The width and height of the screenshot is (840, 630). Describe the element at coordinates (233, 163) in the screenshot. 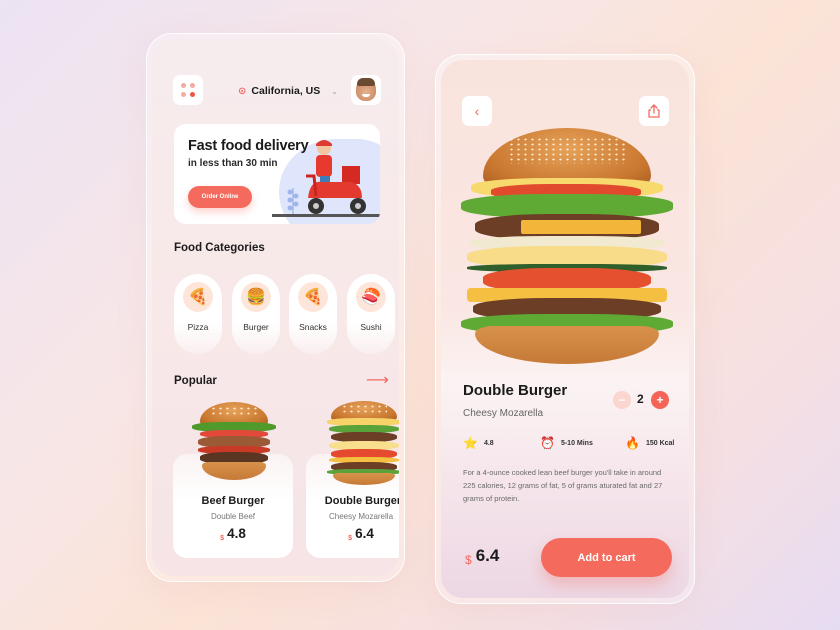

I see `promo-subtitle: in less than 30 min` at that location.